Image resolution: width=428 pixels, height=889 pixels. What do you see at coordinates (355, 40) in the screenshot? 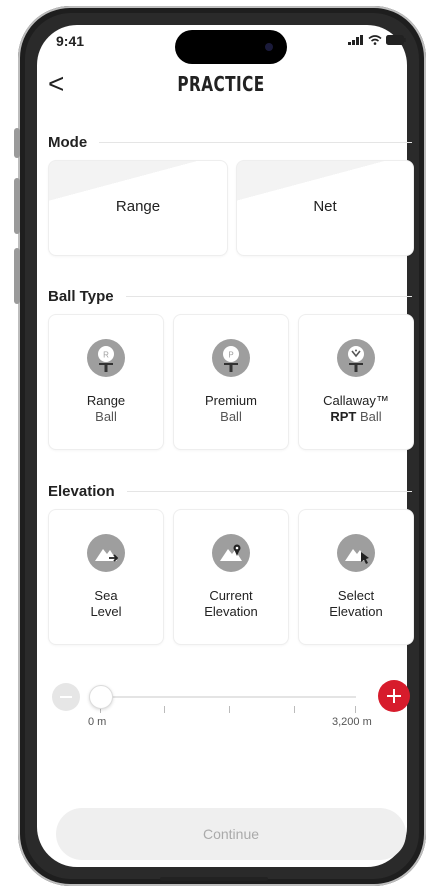
I see `signal-icon` at bounding box center [355, 40].